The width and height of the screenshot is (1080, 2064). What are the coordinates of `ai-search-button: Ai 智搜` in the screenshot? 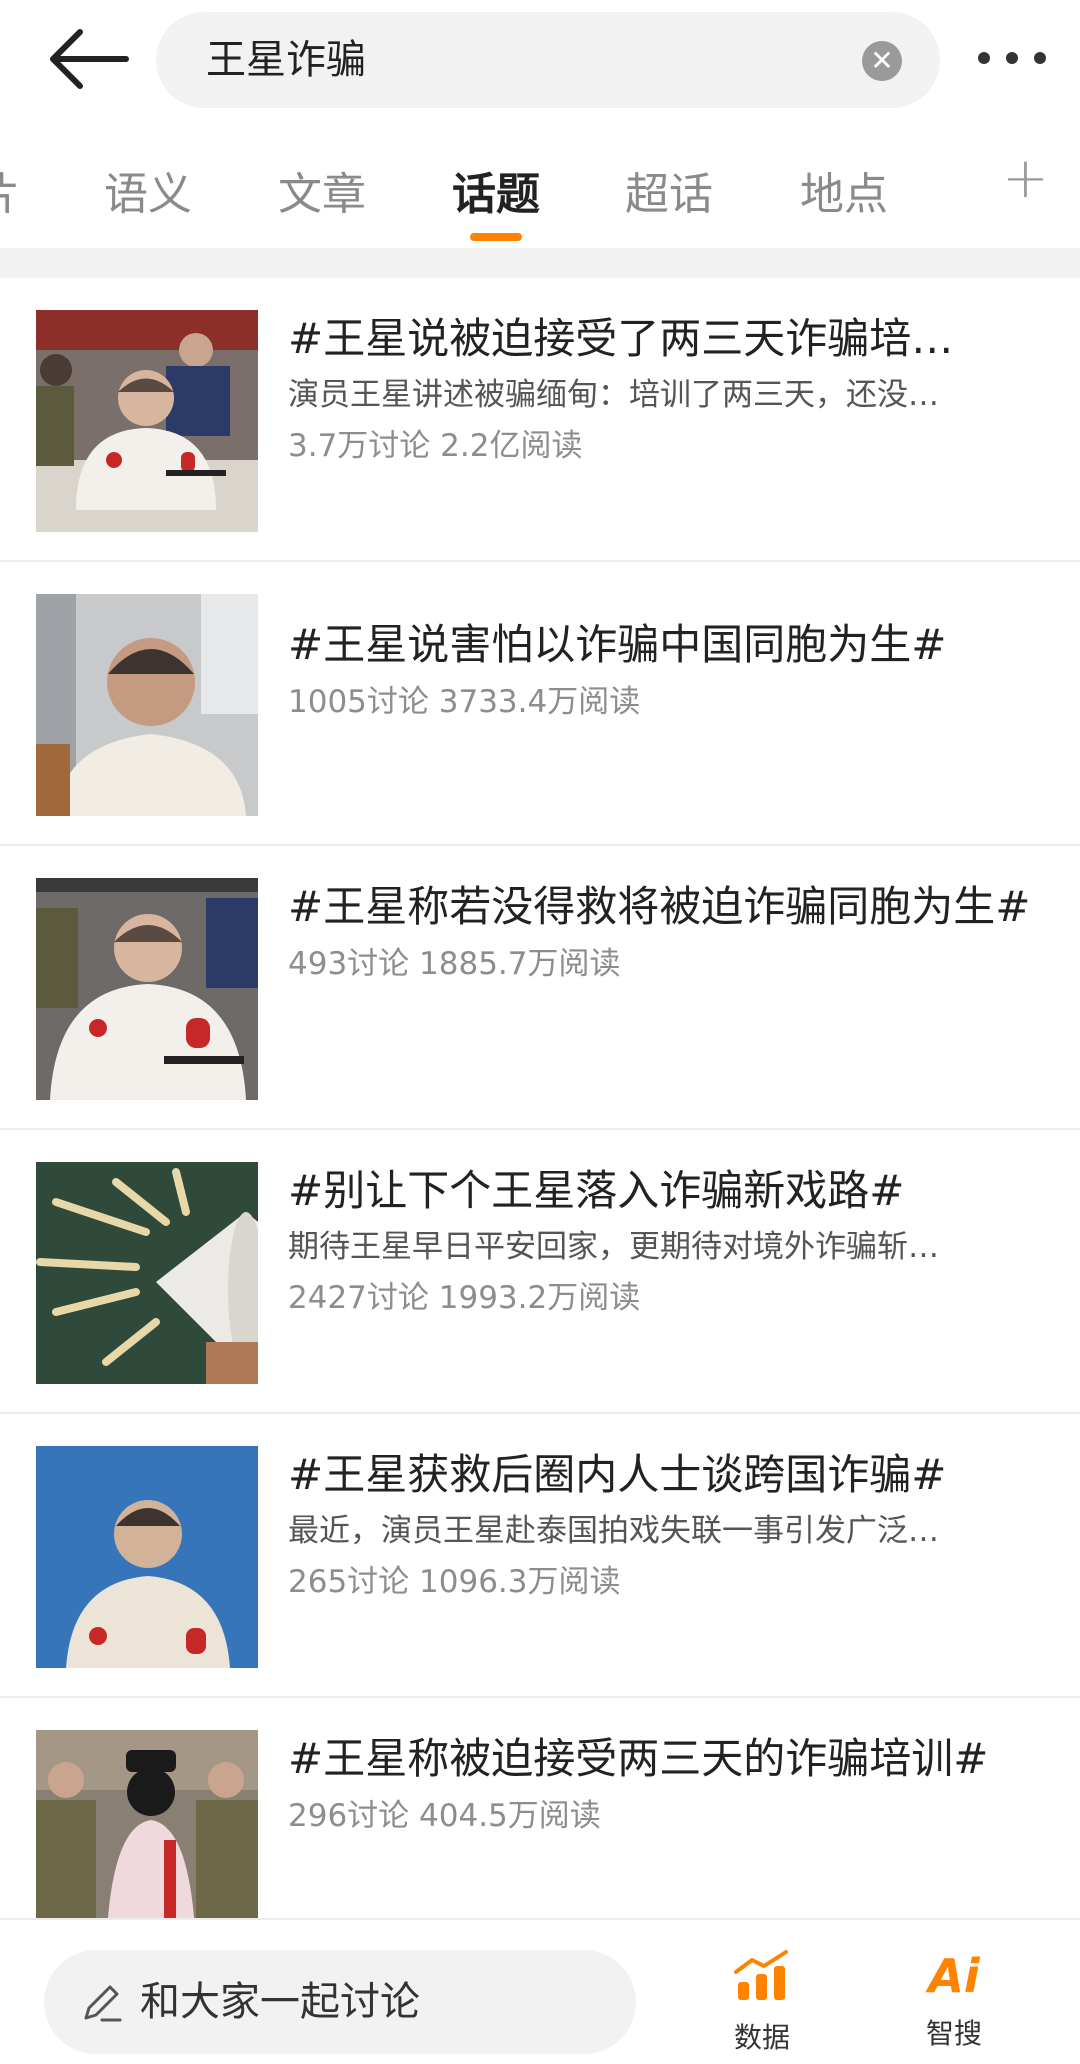 It's located at (954, 2000).